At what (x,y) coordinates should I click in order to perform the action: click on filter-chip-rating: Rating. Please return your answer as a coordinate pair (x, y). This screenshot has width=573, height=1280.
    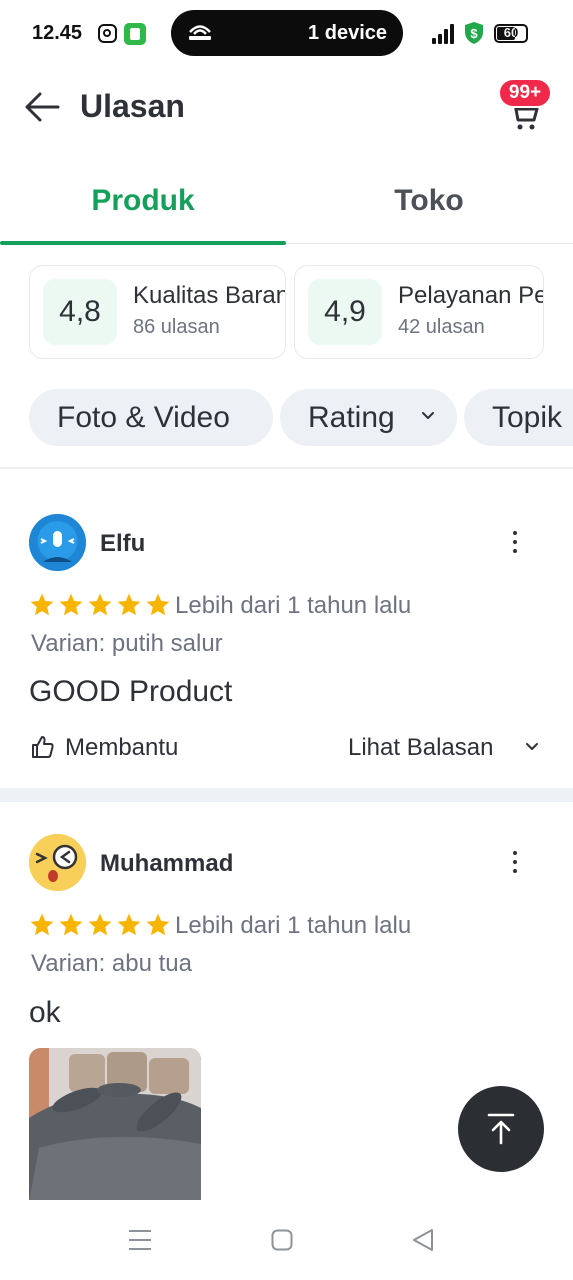
    Looking at the image, I should click on (368, 417).